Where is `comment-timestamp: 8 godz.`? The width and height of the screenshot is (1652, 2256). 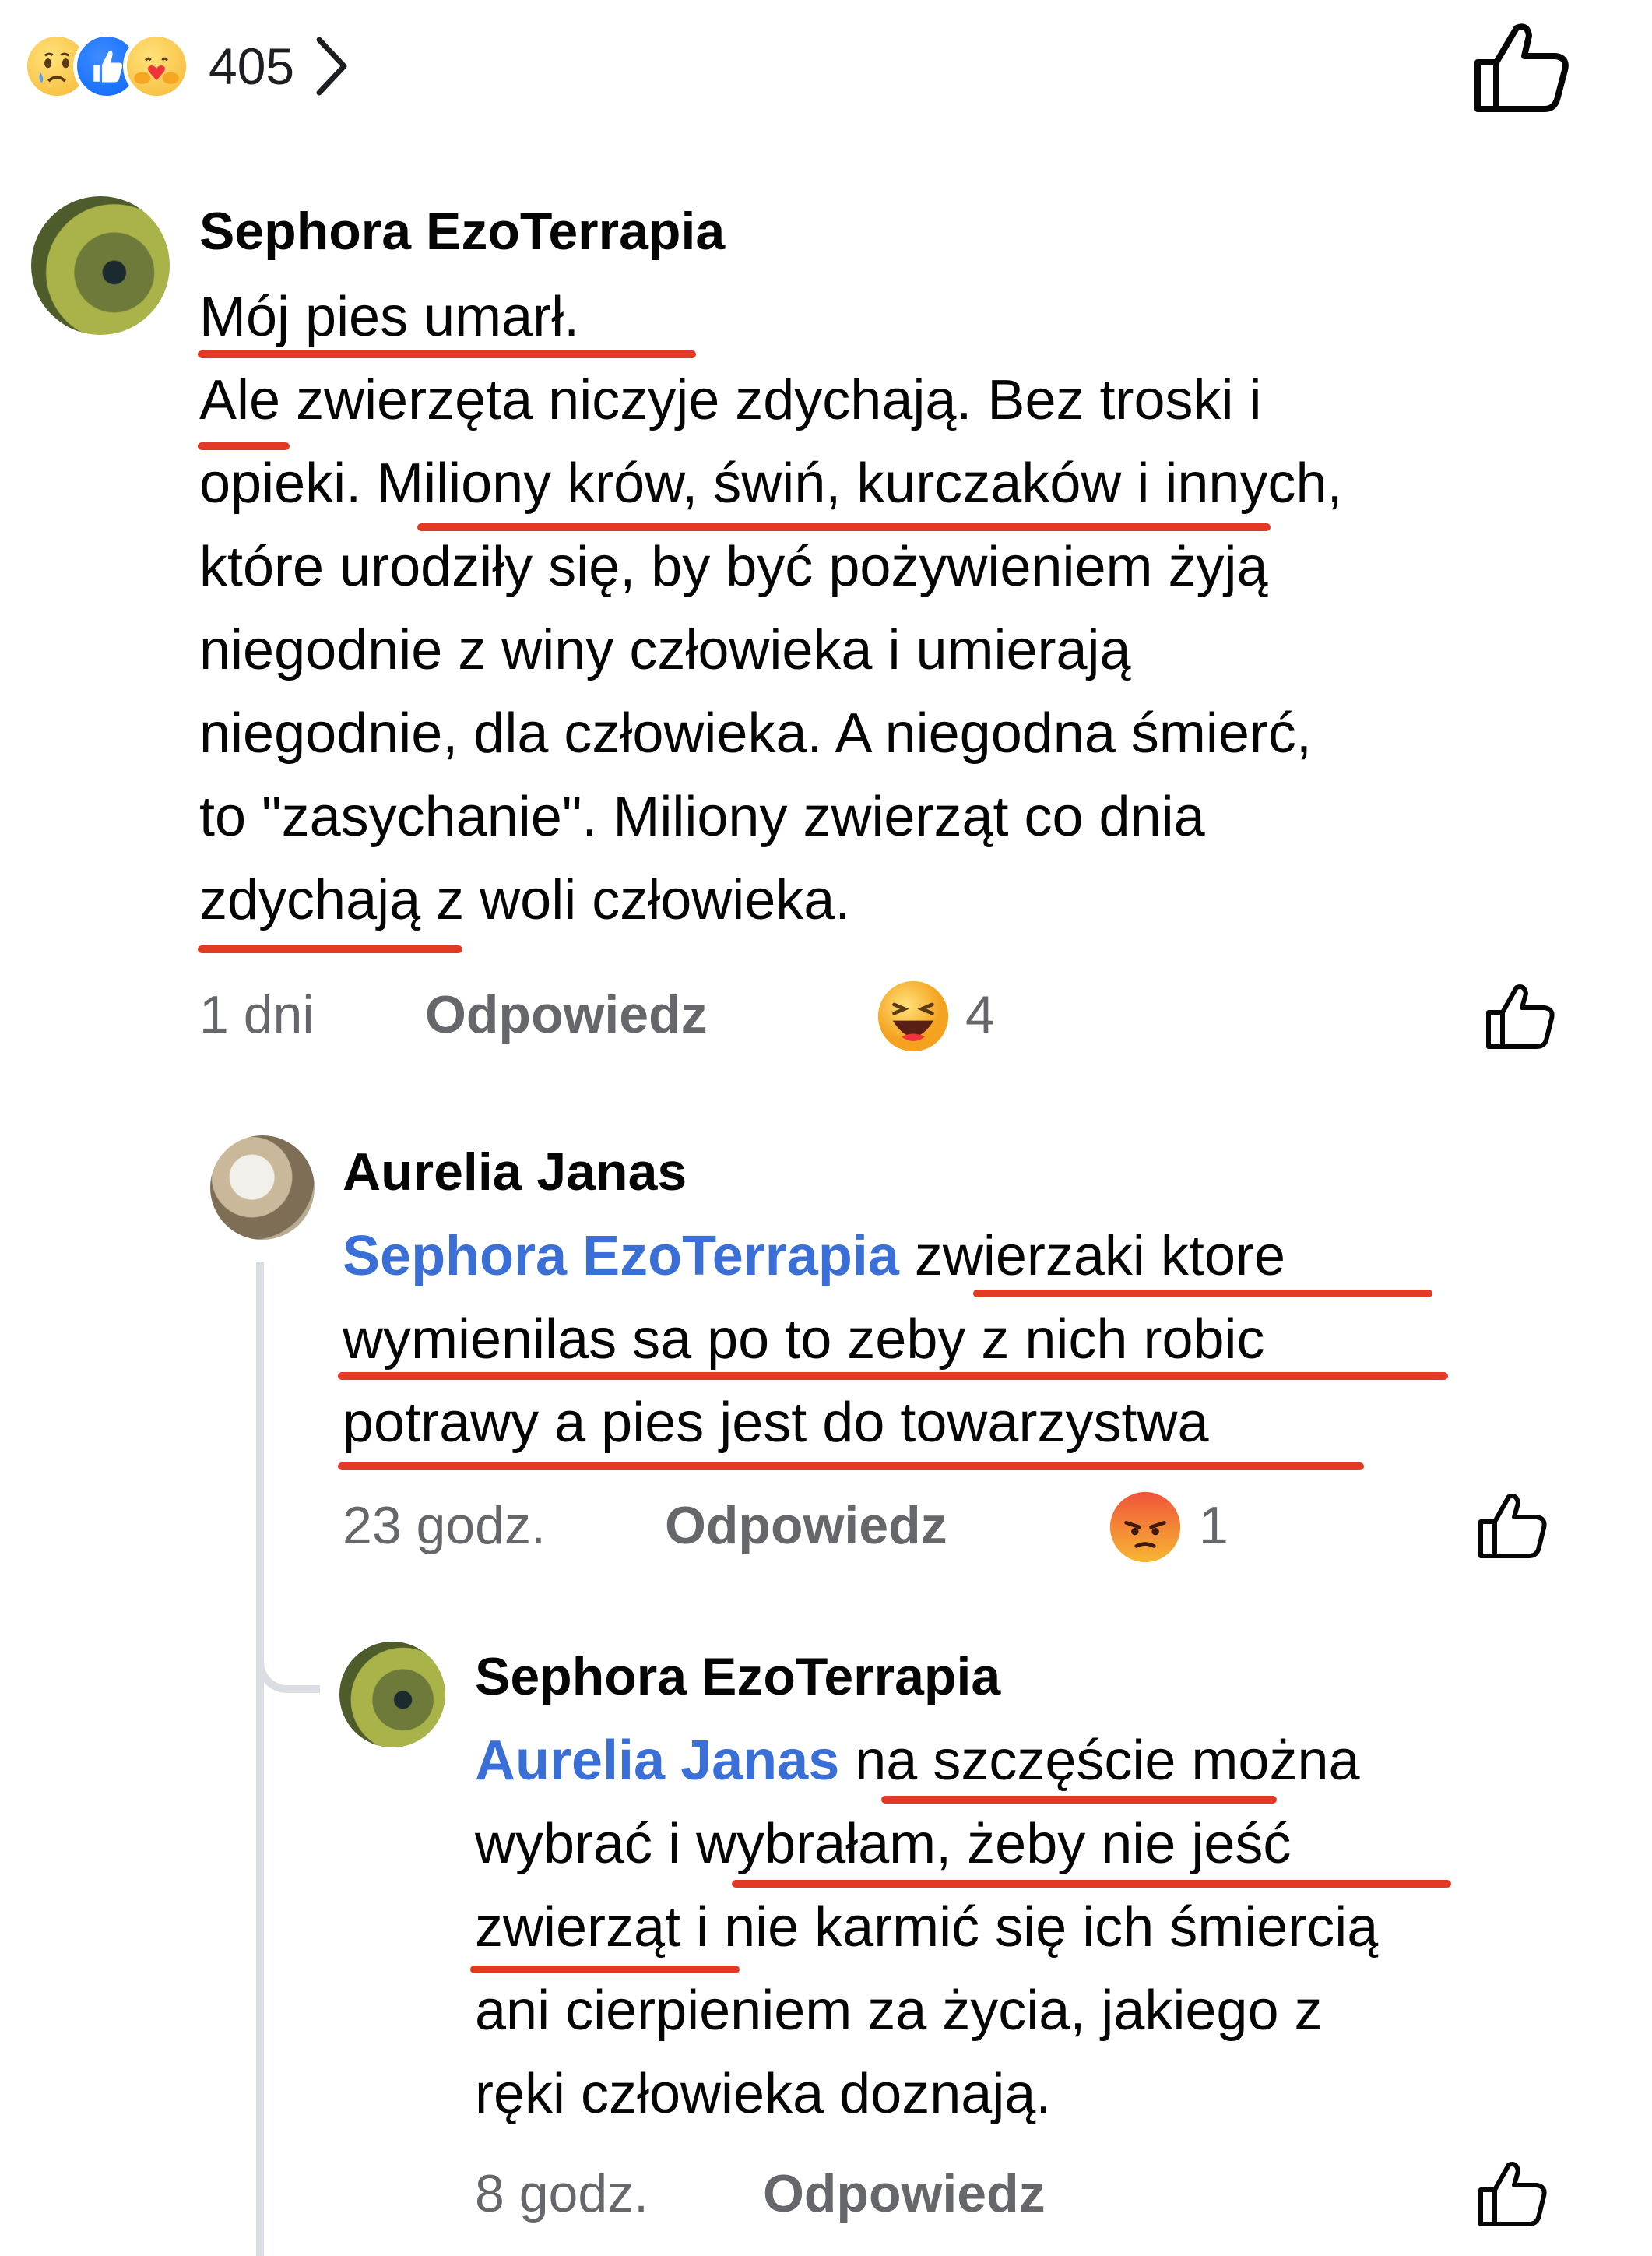 comment-timestamp: 8 godz. is located at coordinates (562, 2193).